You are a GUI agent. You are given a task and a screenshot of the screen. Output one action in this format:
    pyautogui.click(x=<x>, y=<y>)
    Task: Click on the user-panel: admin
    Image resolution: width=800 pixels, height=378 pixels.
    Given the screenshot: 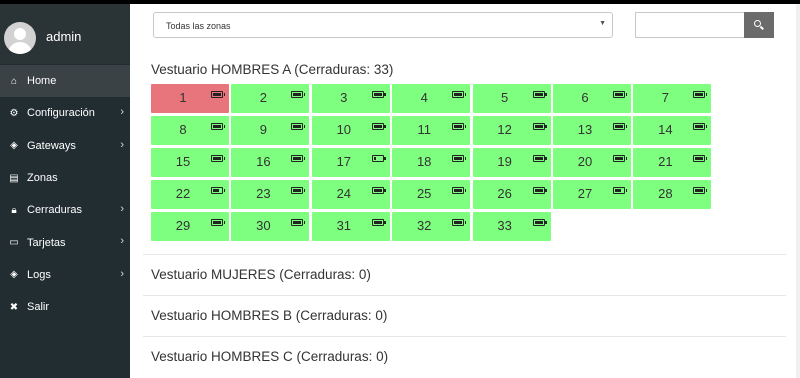 What is the action you would take?
    pyautogui.click(x=65, y=34)
    